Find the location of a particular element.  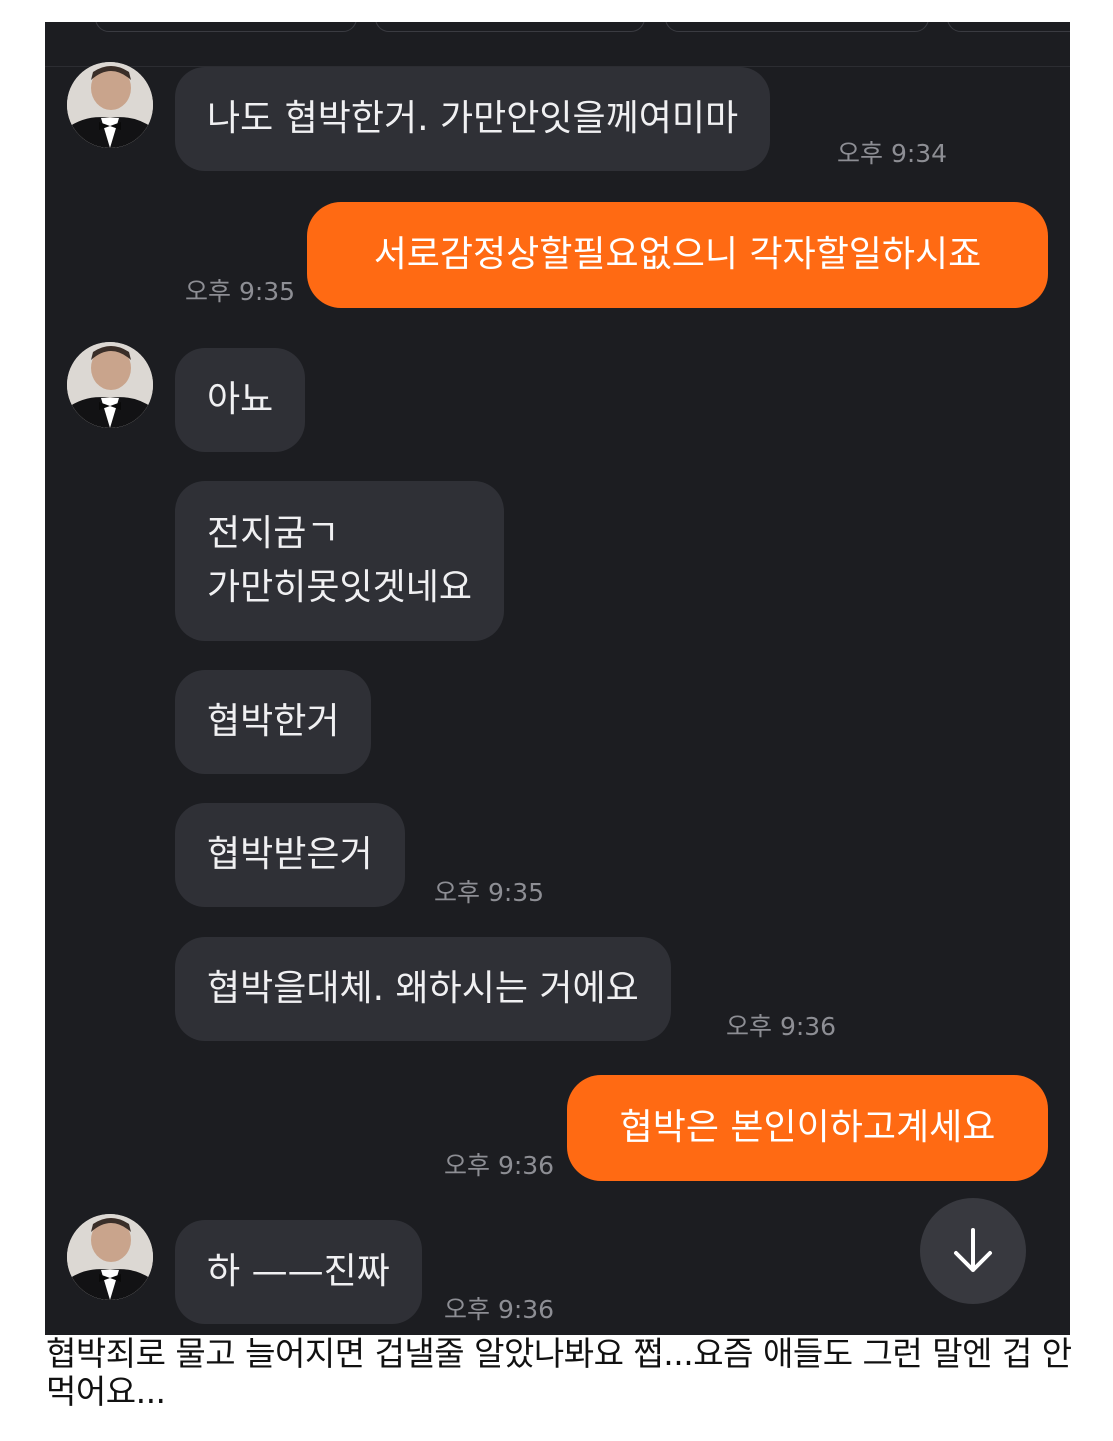

message-text: 협박한거 is located at coordinates (273, 721).